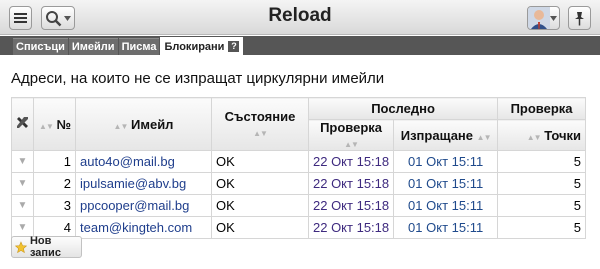 The width and height of the screenshot is (600, 269). I want to click on new-record-label: Нов запис, so click(45, 247).